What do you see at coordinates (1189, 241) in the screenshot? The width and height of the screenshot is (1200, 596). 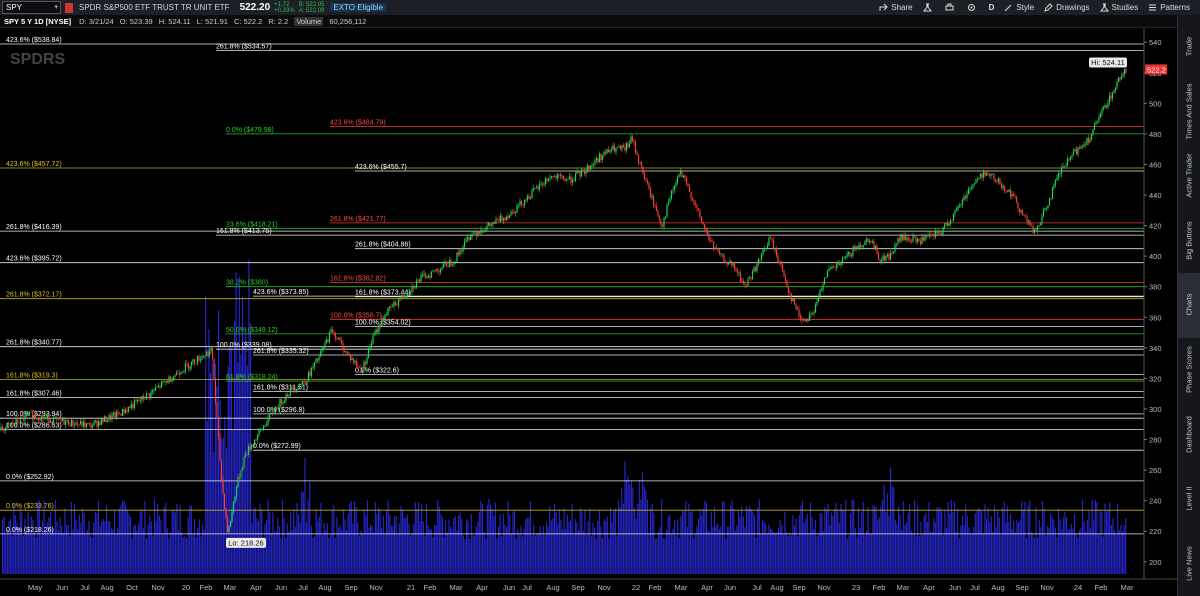 I see `side-tab-big-buttons: Big Buttons` at bounding box center [1189, 241].